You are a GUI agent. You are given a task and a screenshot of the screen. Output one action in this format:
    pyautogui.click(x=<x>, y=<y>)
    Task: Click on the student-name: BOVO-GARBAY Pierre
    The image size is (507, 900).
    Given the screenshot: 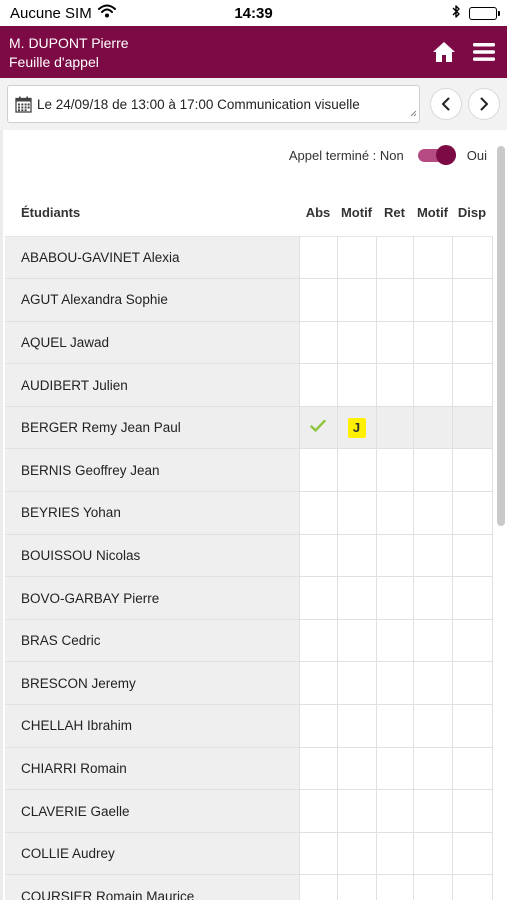 What is the action you would take?
    pyautogui.click(x=152, y=598)
    